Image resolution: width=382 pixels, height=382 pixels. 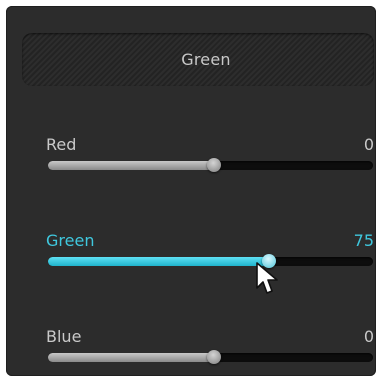 I want to click on red-slider-thumb, so click(x=213, y=165).